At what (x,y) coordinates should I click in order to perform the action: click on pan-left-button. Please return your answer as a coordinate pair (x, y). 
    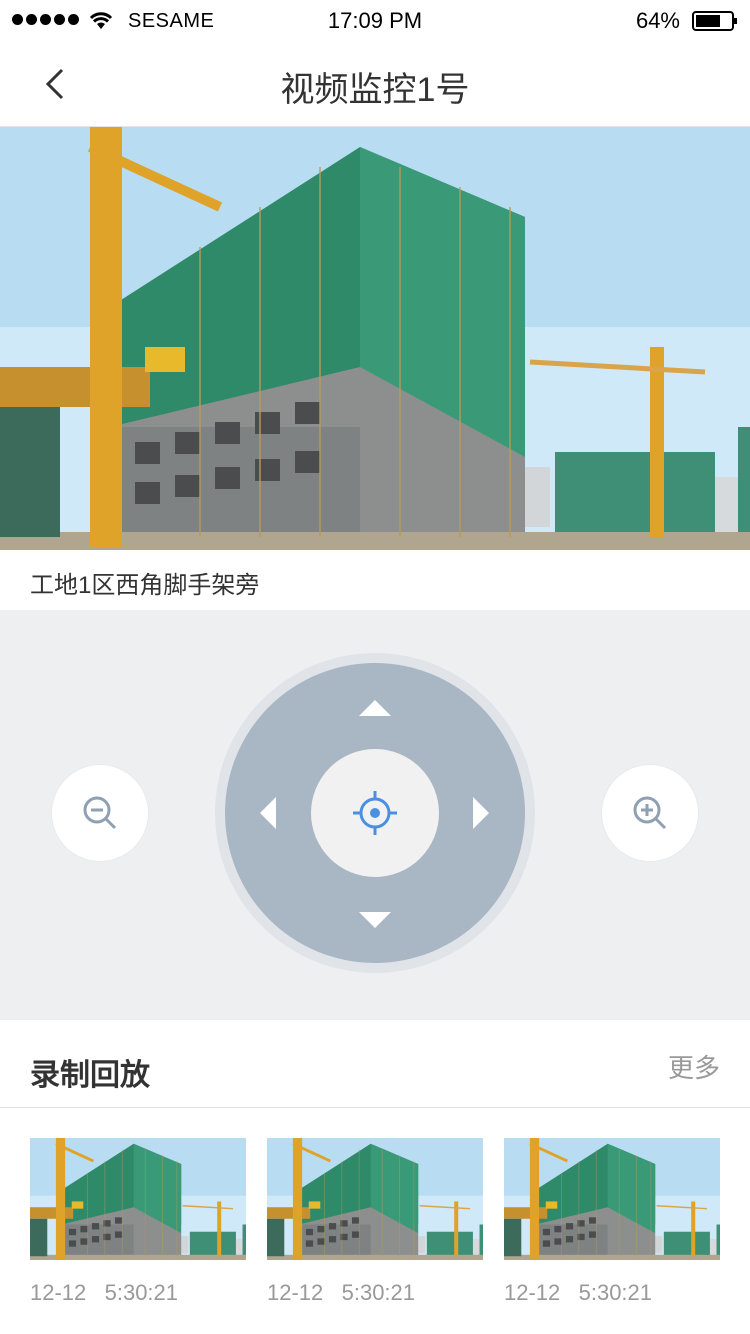
    Looking at the image, I should click on (268, 813).